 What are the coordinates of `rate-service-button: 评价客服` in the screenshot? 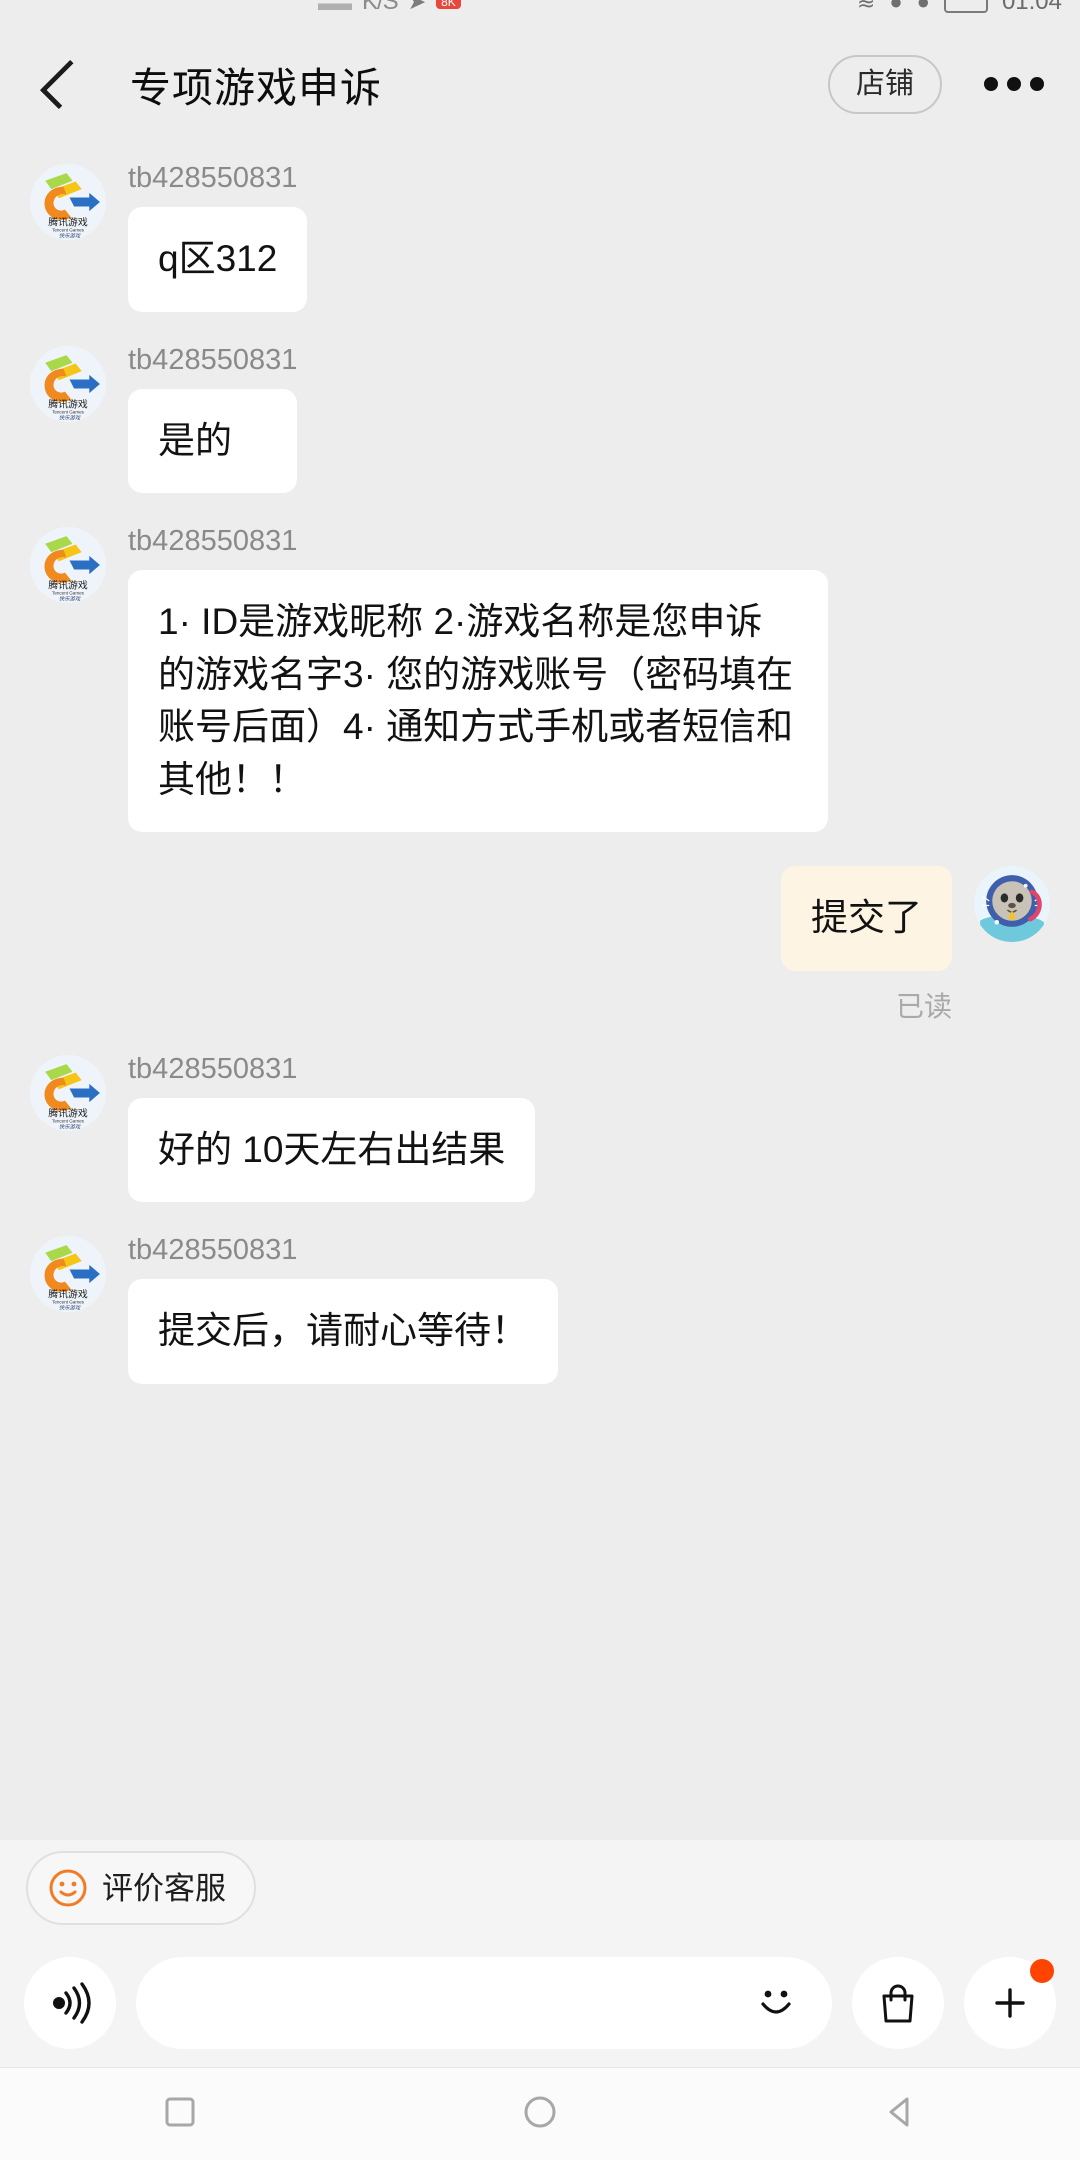 It's located at (141, 1888).